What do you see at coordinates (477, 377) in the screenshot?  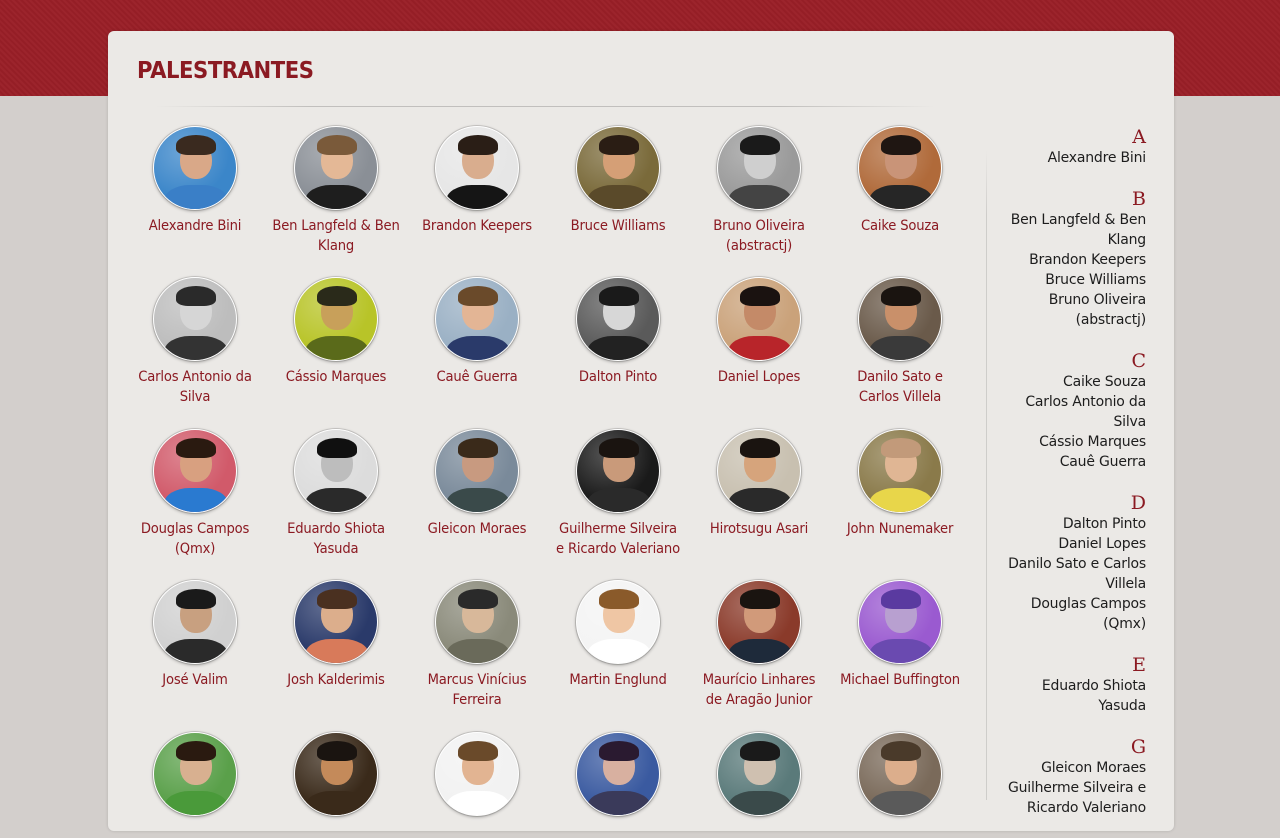 I see `speaker-name: Cauê Guerra` at bounding box center [477, 377].